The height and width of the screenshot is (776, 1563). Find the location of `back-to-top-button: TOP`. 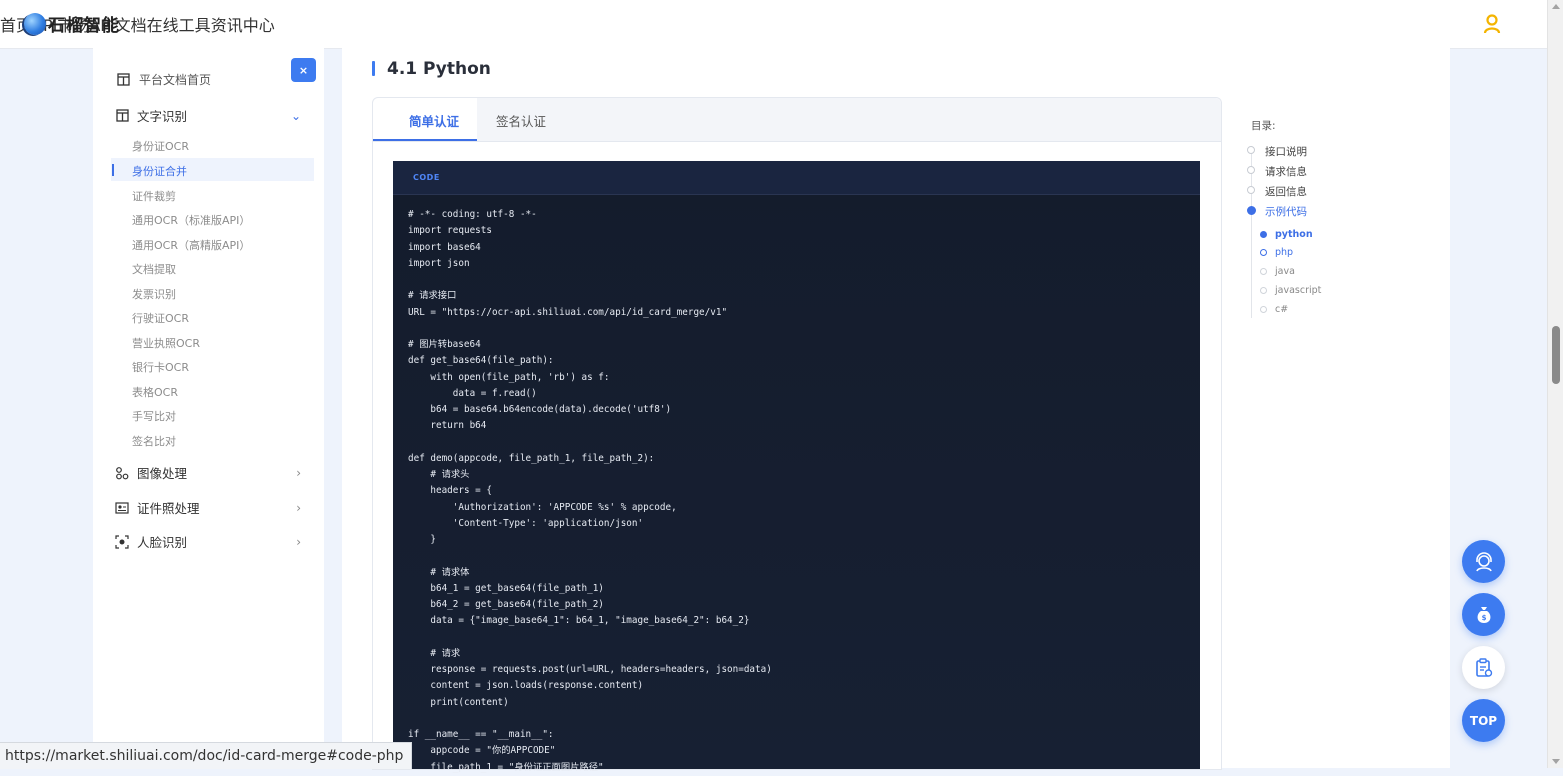

back-to-top-button: TOP is located at coordinates (1483, 720).